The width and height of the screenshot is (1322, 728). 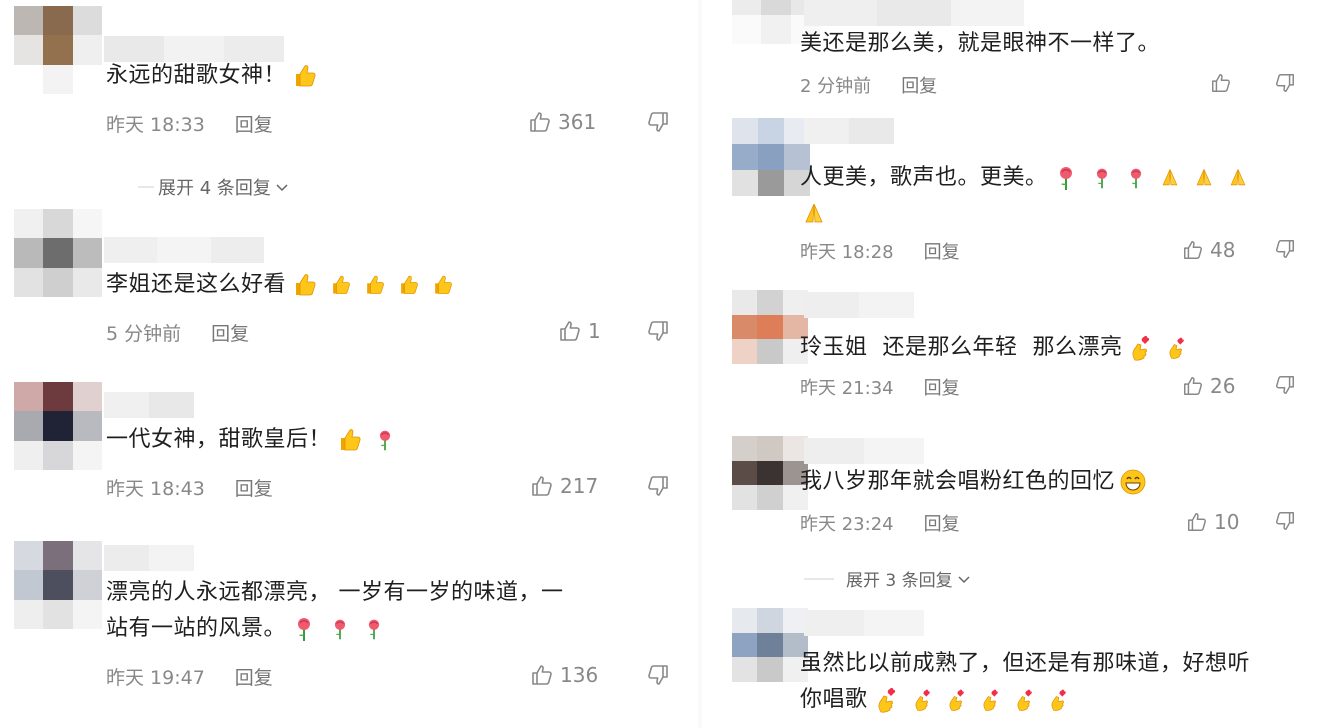 I want to click on like-button: 217, so click(x=564, y=486).